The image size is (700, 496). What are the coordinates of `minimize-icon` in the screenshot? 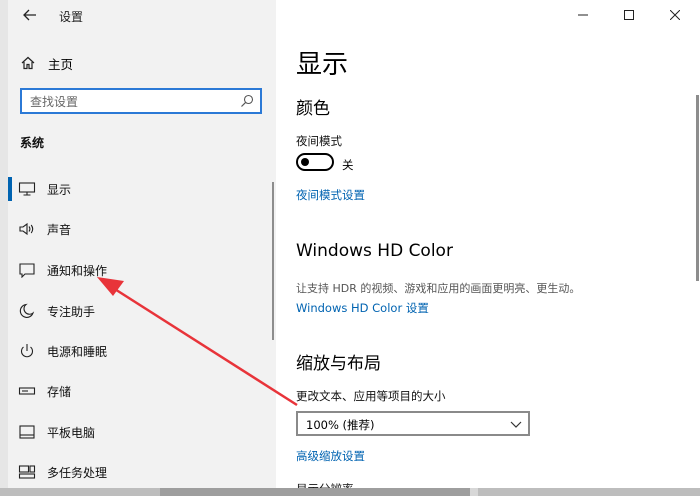 It's located at (583, 15).